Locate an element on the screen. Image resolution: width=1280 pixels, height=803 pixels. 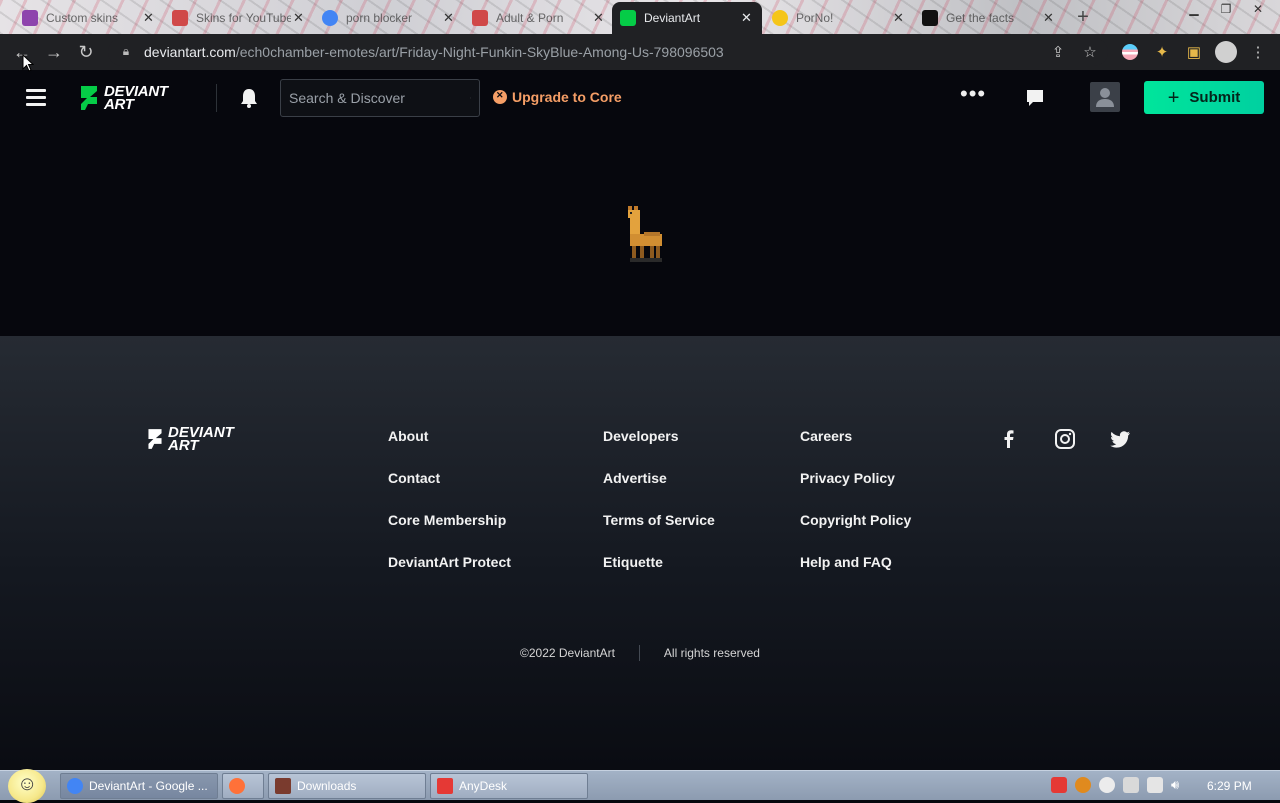
taskbar-clock: 6:29 PM is located at coordinates (1229, 786).